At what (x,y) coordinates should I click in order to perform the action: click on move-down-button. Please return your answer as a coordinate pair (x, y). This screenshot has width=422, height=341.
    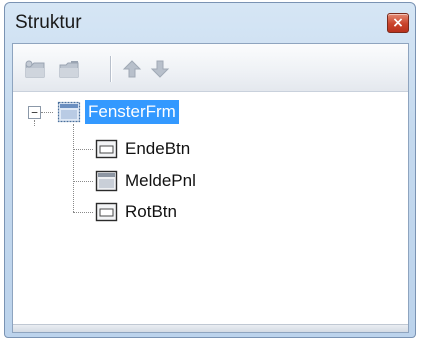
    Looking at the image, I should click on (160, 69).